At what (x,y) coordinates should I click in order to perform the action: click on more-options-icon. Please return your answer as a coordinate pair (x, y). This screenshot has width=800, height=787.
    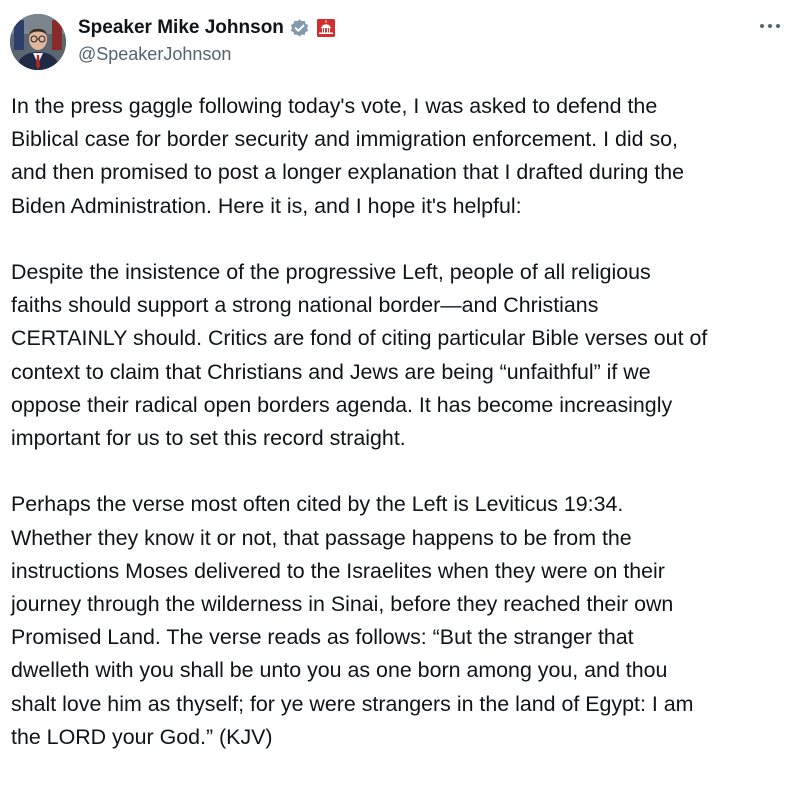
    Looking at the image, I should click on (770, 26).